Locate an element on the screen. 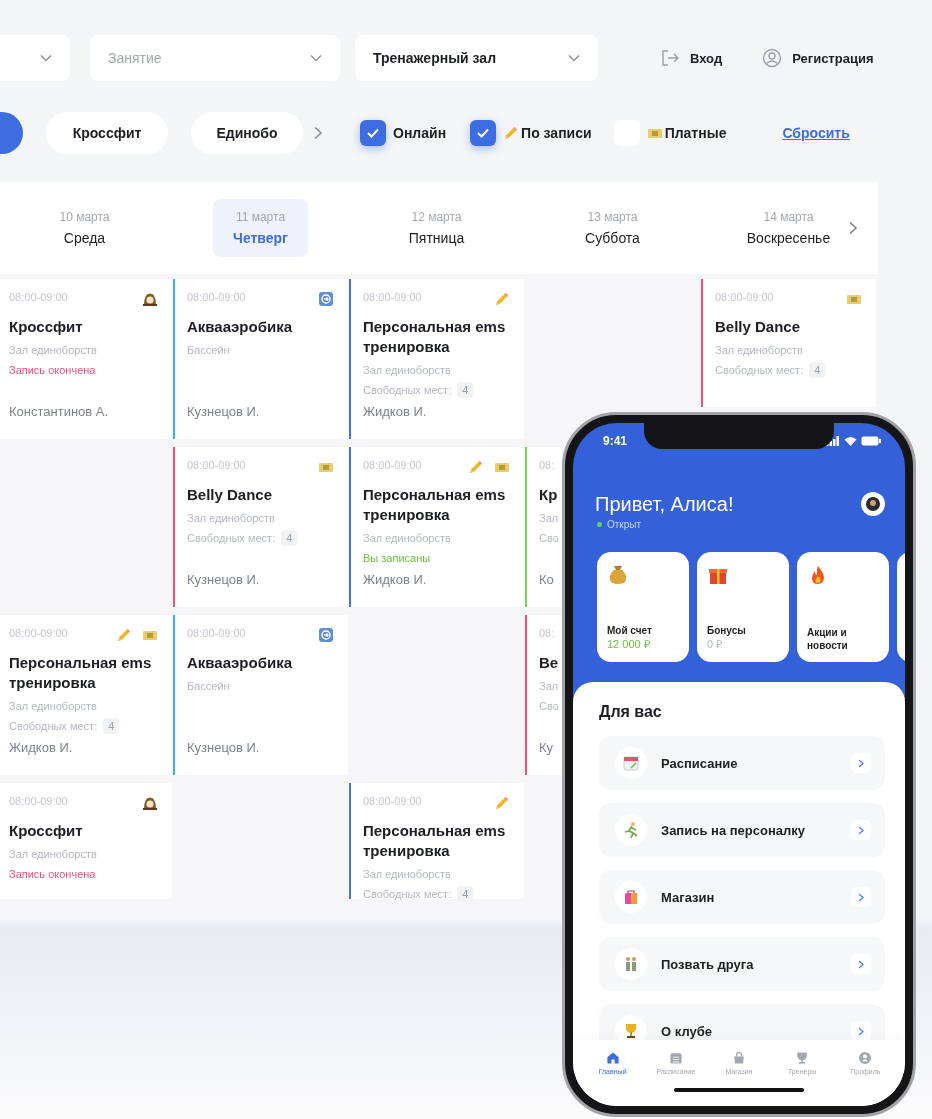  avatar-icon is located at coordinates (873, 504).